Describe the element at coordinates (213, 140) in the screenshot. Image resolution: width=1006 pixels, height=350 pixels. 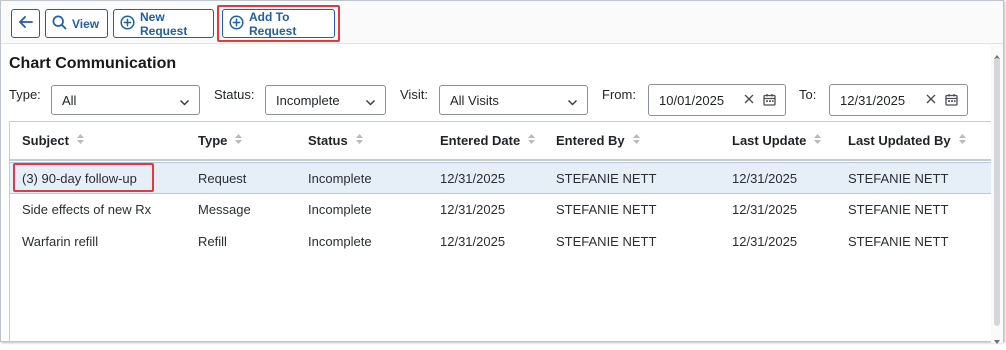
I see `column-header-label: Type` at that location.